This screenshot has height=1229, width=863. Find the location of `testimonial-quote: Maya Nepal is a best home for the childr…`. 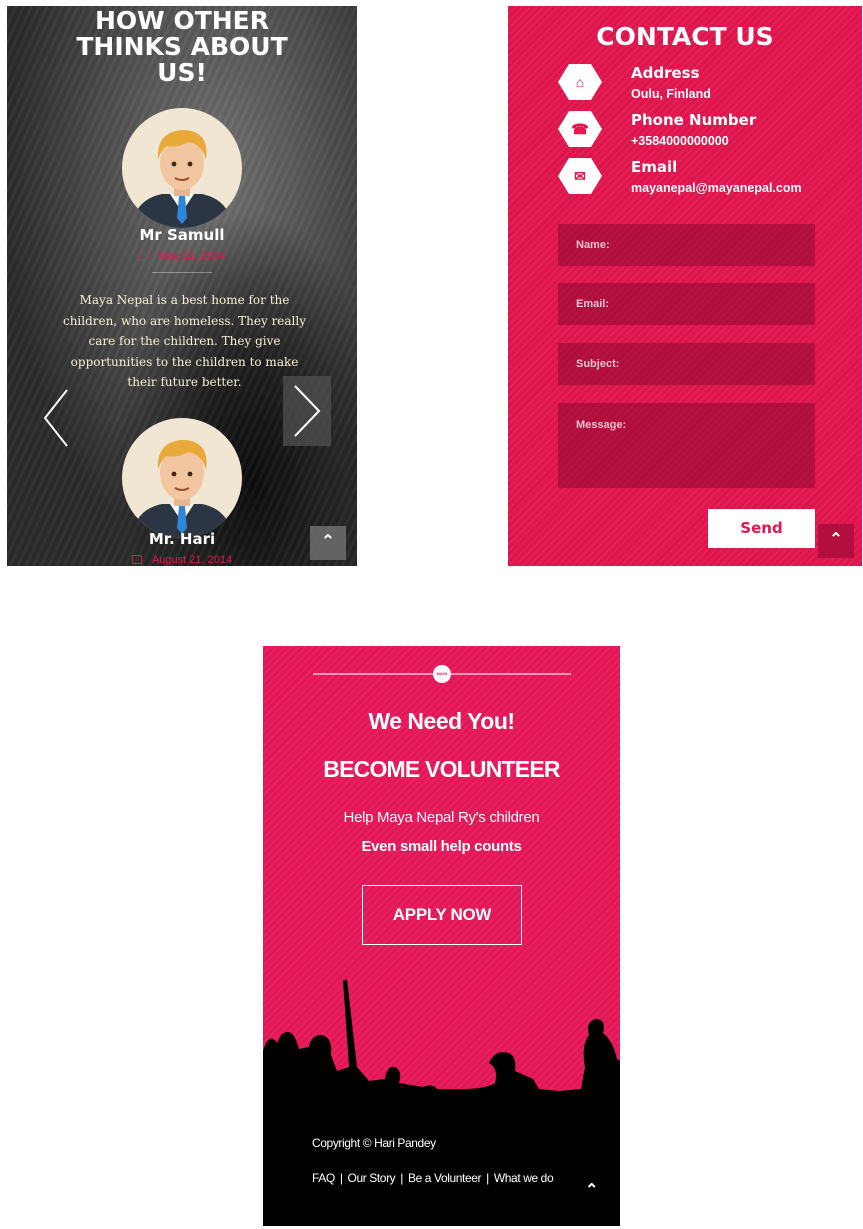

testimonial-quote: Maya Nepal is a best home for the childr… is located at coordinates (184, 341).